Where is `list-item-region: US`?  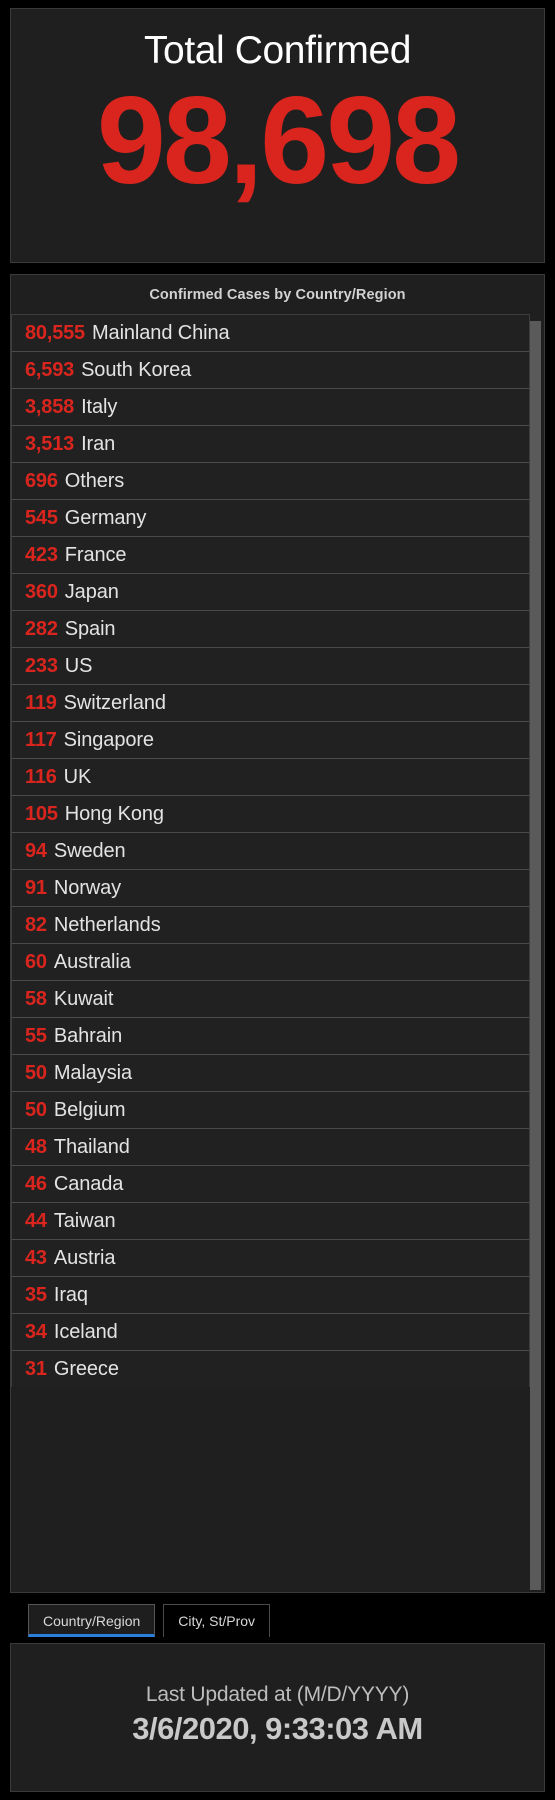
list-item-region: US is located at coordinates (78, 665).